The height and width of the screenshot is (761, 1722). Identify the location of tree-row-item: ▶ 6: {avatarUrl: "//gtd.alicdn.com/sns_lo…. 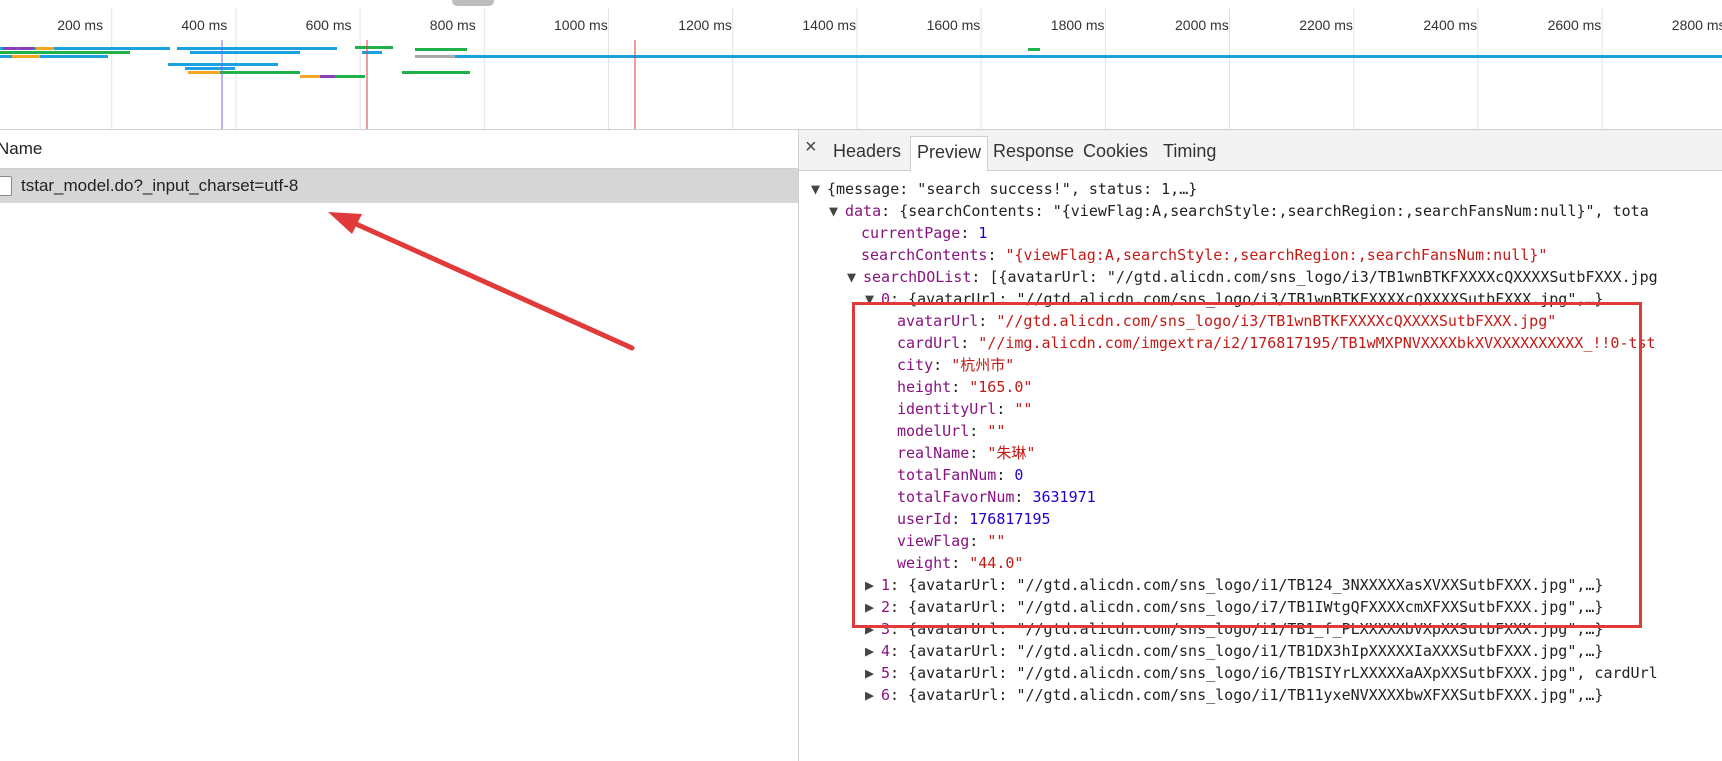
(1234, 695).